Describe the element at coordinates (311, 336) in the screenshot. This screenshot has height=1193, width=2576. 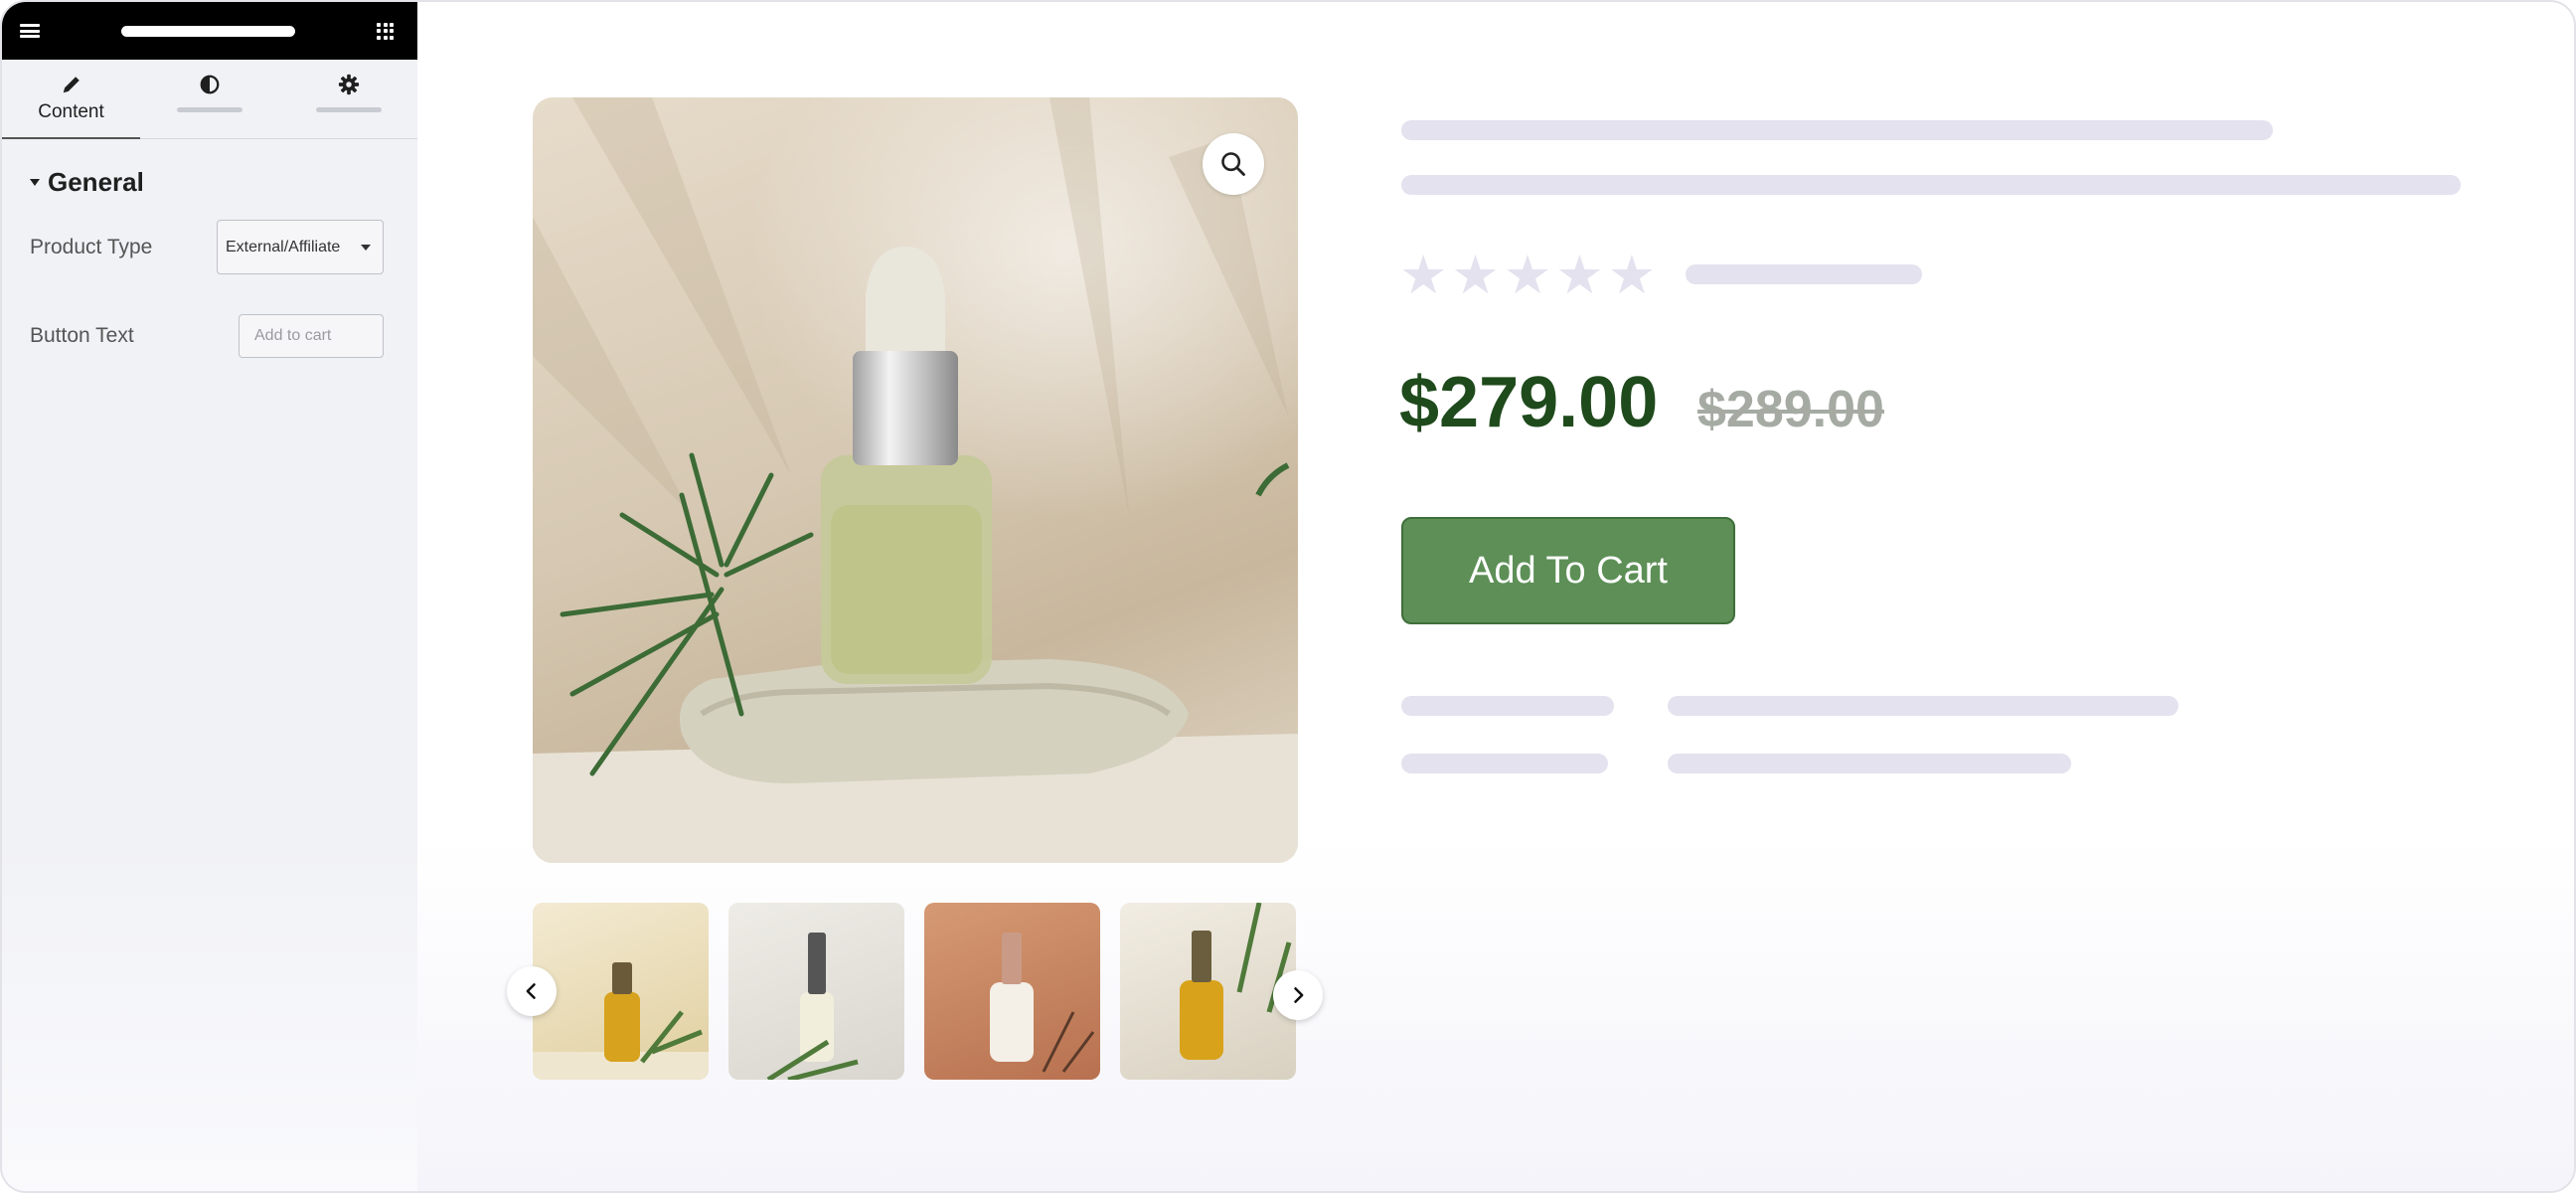
I see `button-text-input` at that location.